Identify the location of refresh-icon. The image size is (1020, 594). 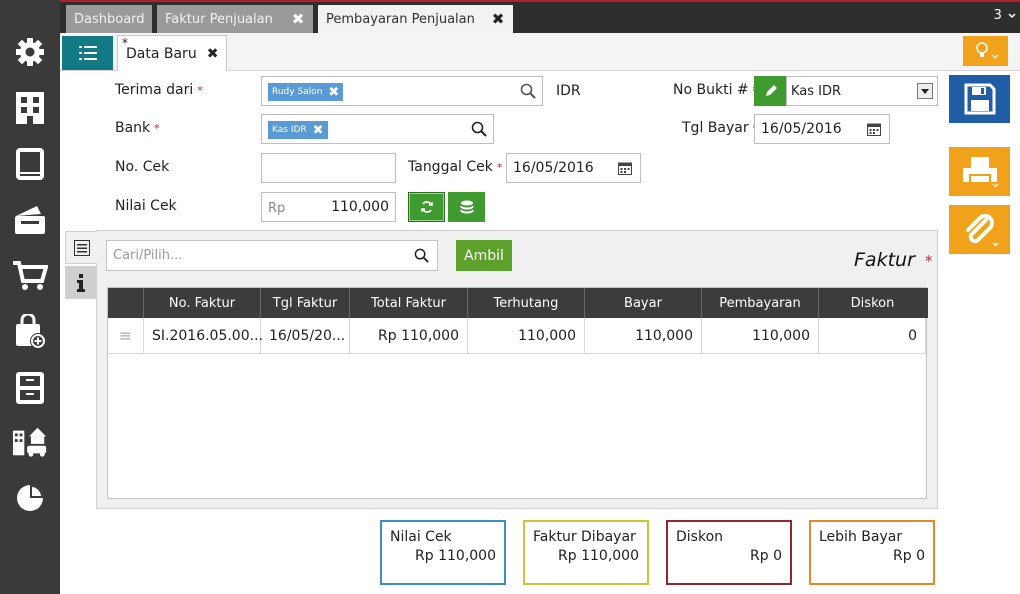
(426, 207).